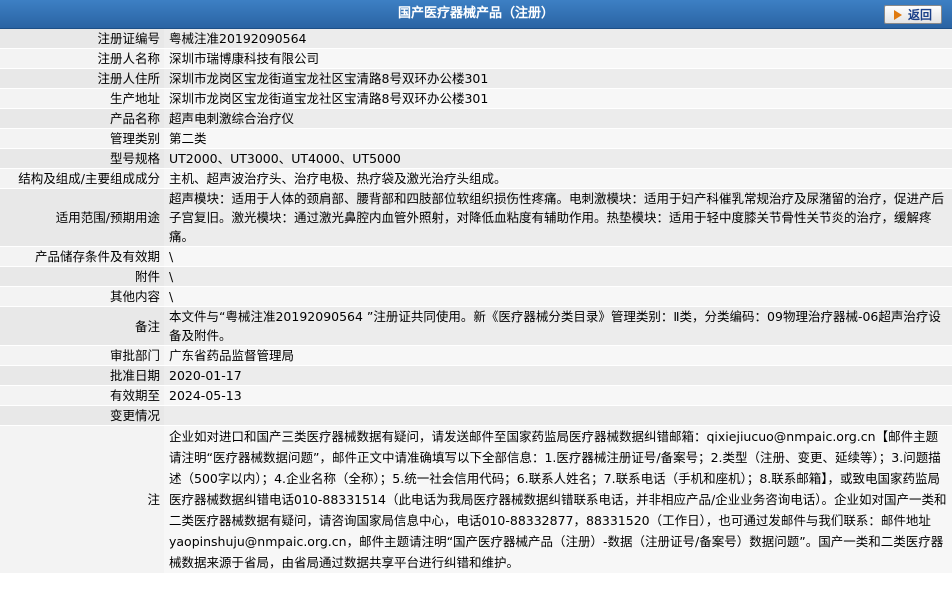 The height and width of the screenshot is (592, 952). I want to click on page-title: 国产医疗器械产品（注册）, so click(475, 13).